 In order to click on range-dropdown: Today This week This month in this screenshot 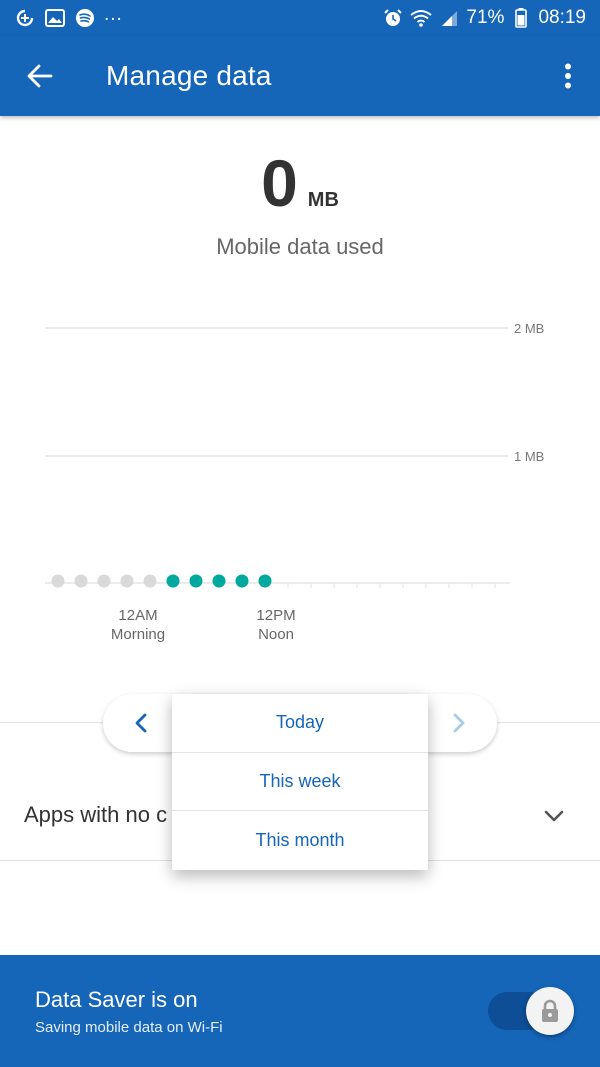, I will do `click(300, 782)`.